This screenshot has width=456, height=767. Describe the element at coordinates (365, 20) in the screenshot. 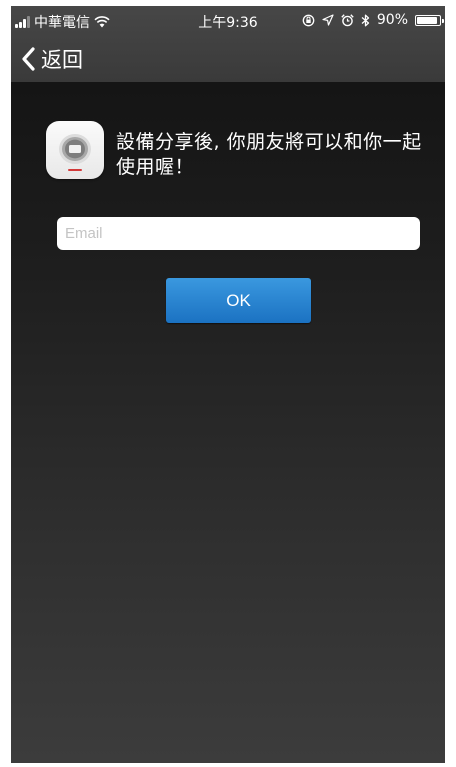

I see `bluetooth-icon` at that location.